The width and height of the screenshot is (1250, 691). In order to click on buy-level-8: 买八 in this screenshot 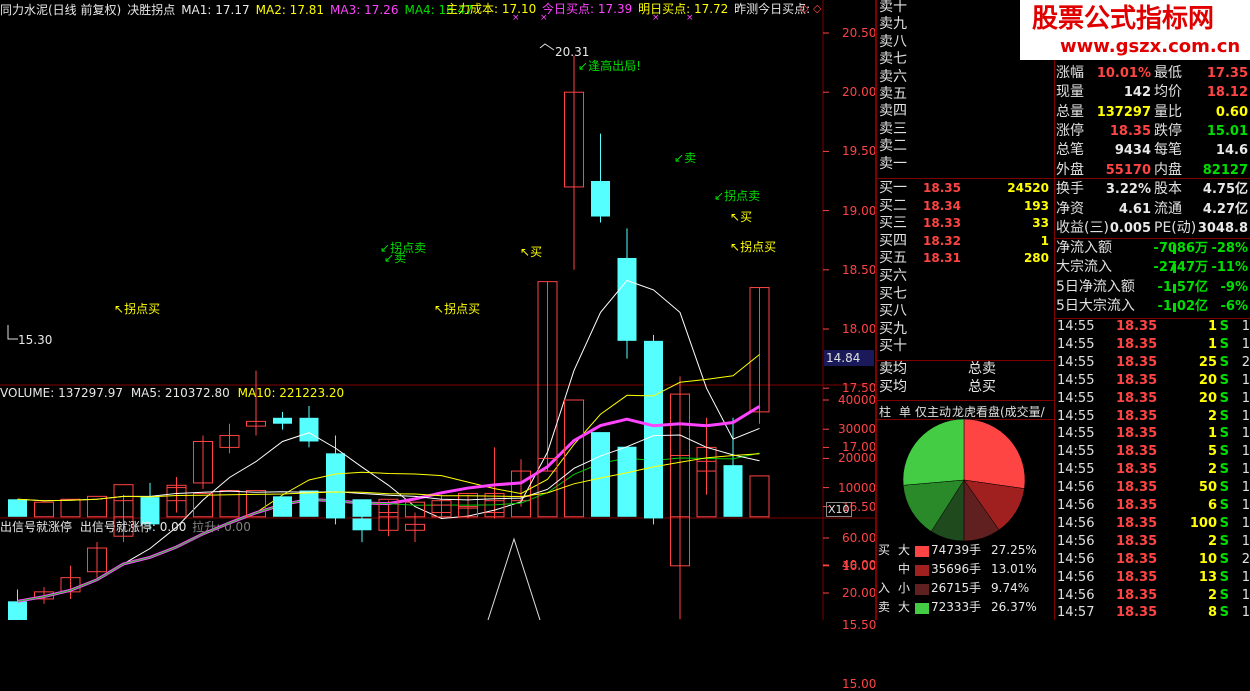, I will do `click(966, 312)`.